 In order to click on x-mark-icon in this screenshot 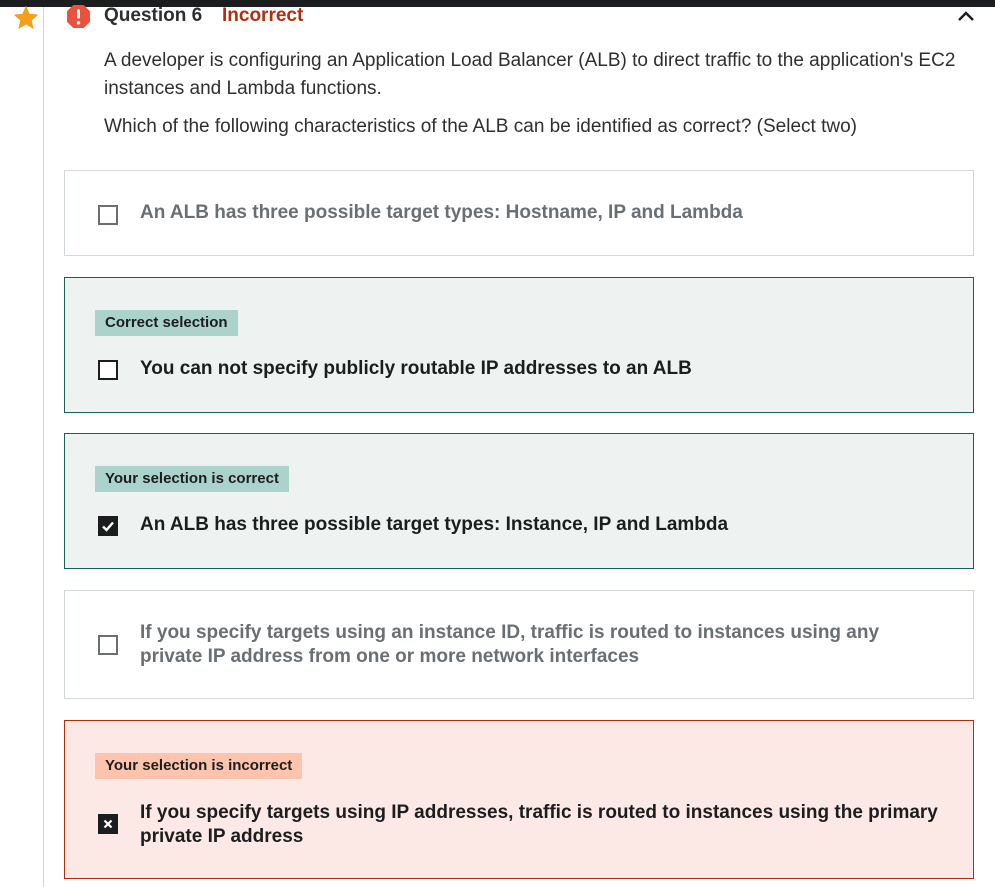, I will do `click(108, 824)`.